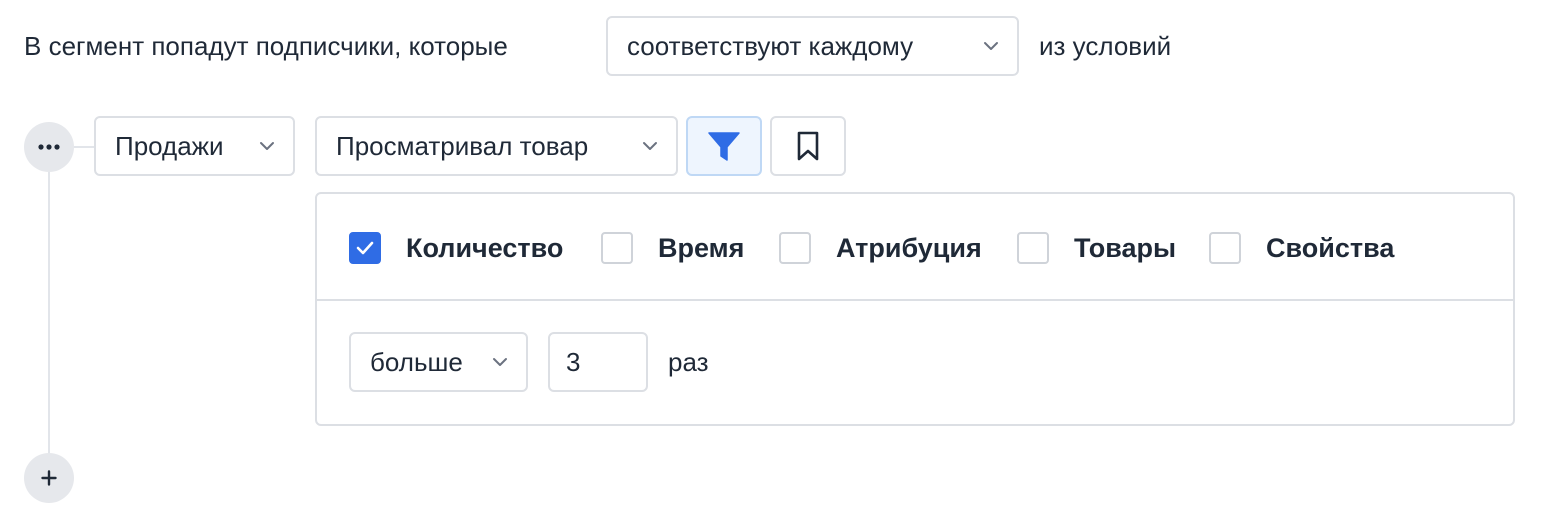 This screenshot has width=1554, height=526. Describe the element at coordinates (701, 248) in the screenshot. I see `checkbox-label-time: Время` at that location.